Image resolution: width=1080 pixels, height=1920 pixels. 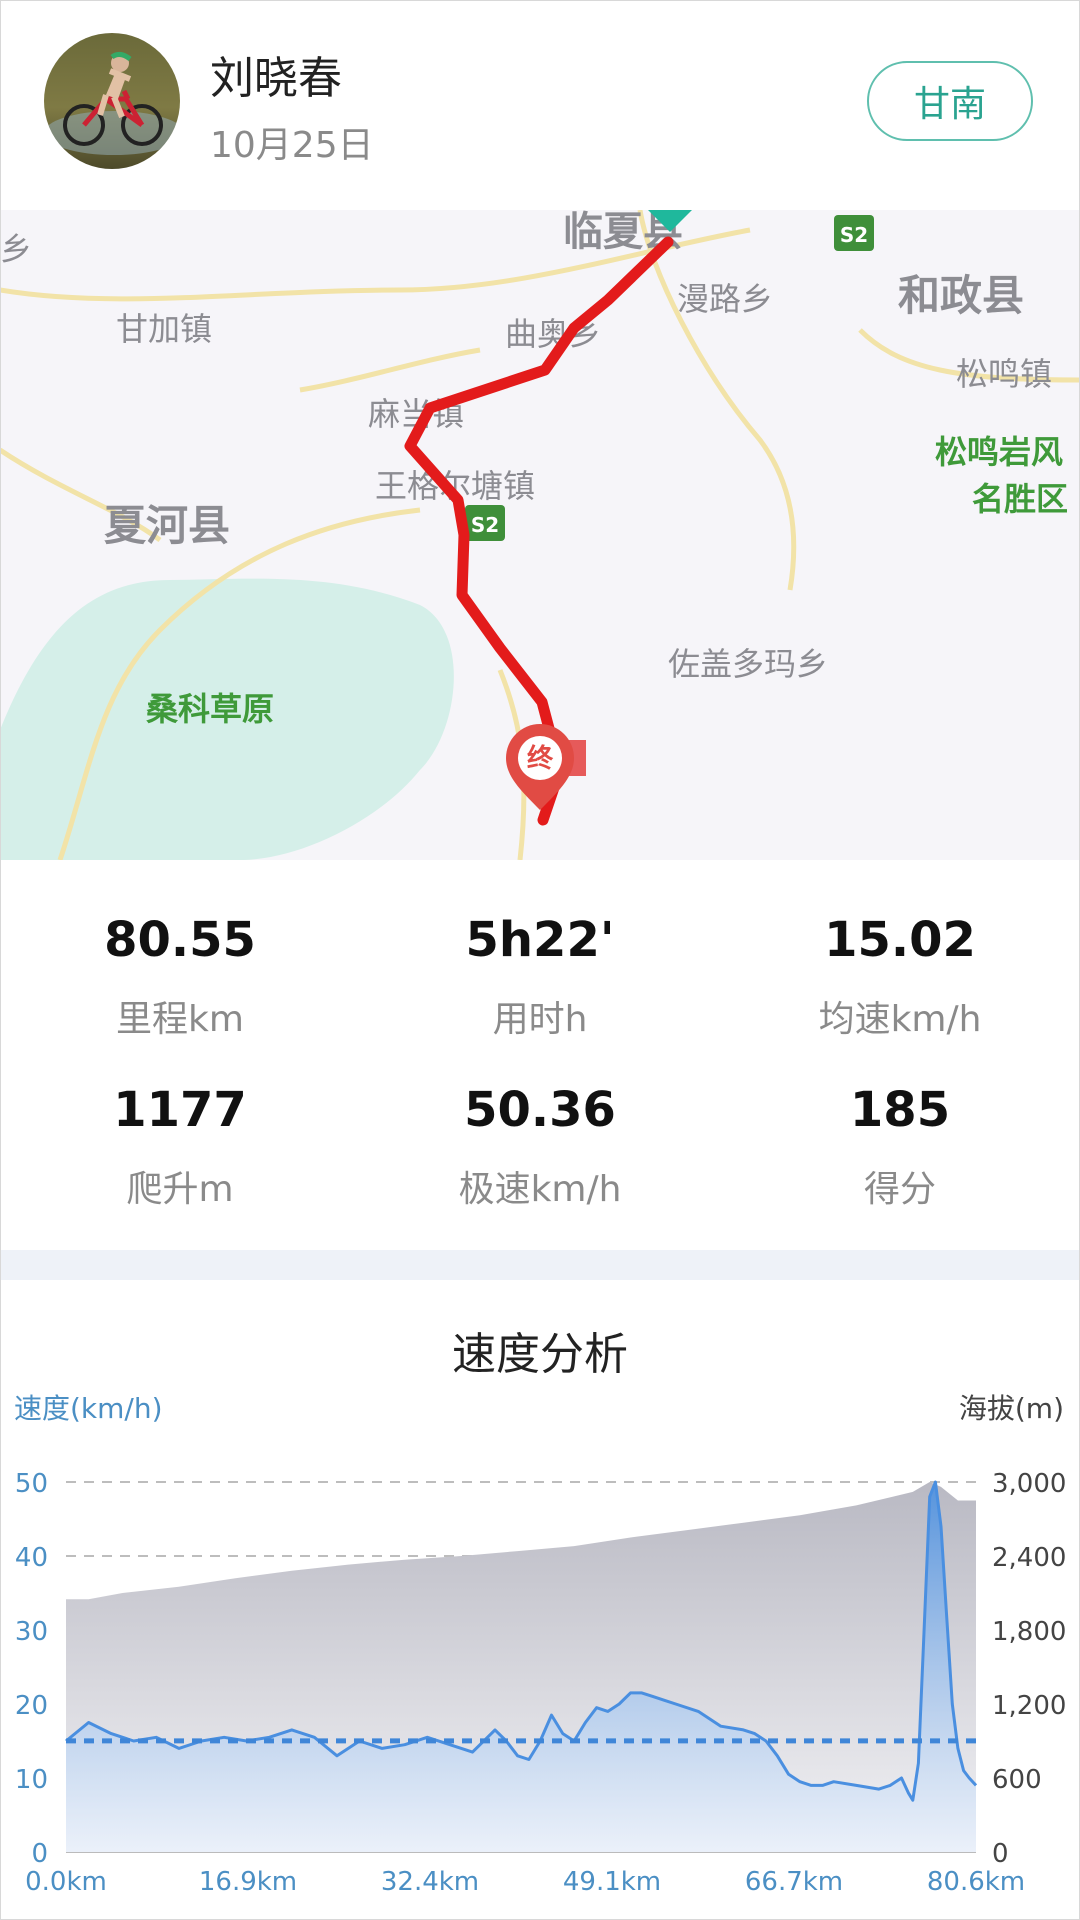 What do you see at coordinates (612, 1882) in the screenshot?
I see `x-tick-label: 49.1km` at bounding box center [612, 1882].